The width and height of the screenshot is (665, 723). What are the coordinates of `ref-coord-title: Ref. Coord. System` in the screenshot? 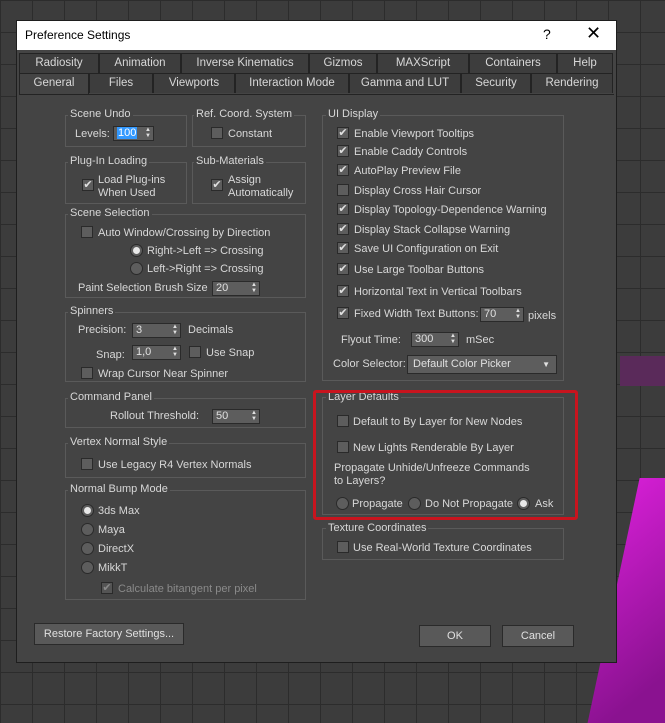 It's located at (244, 114).